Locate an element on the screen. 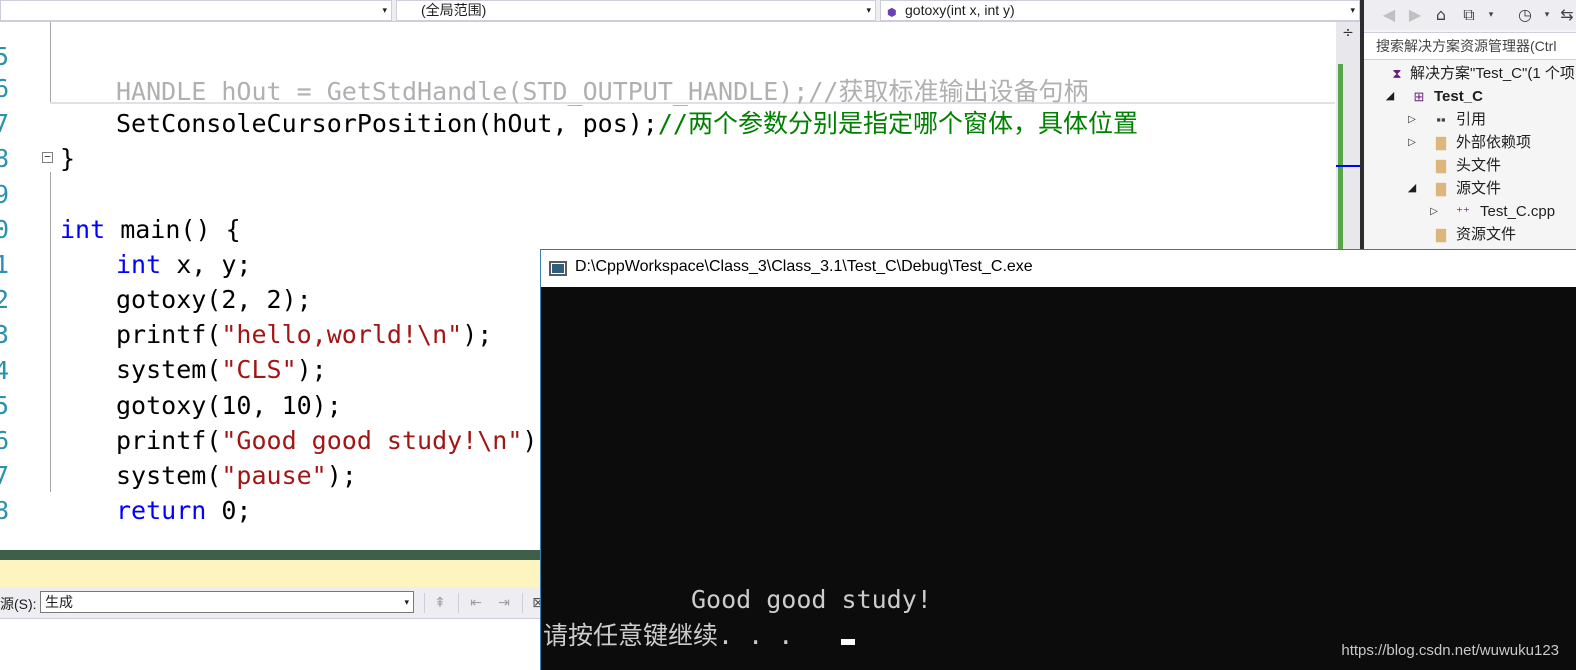 This screenshot has width=1576, height=670. back-icon: ◀ is located at coordinates (1389, 15).